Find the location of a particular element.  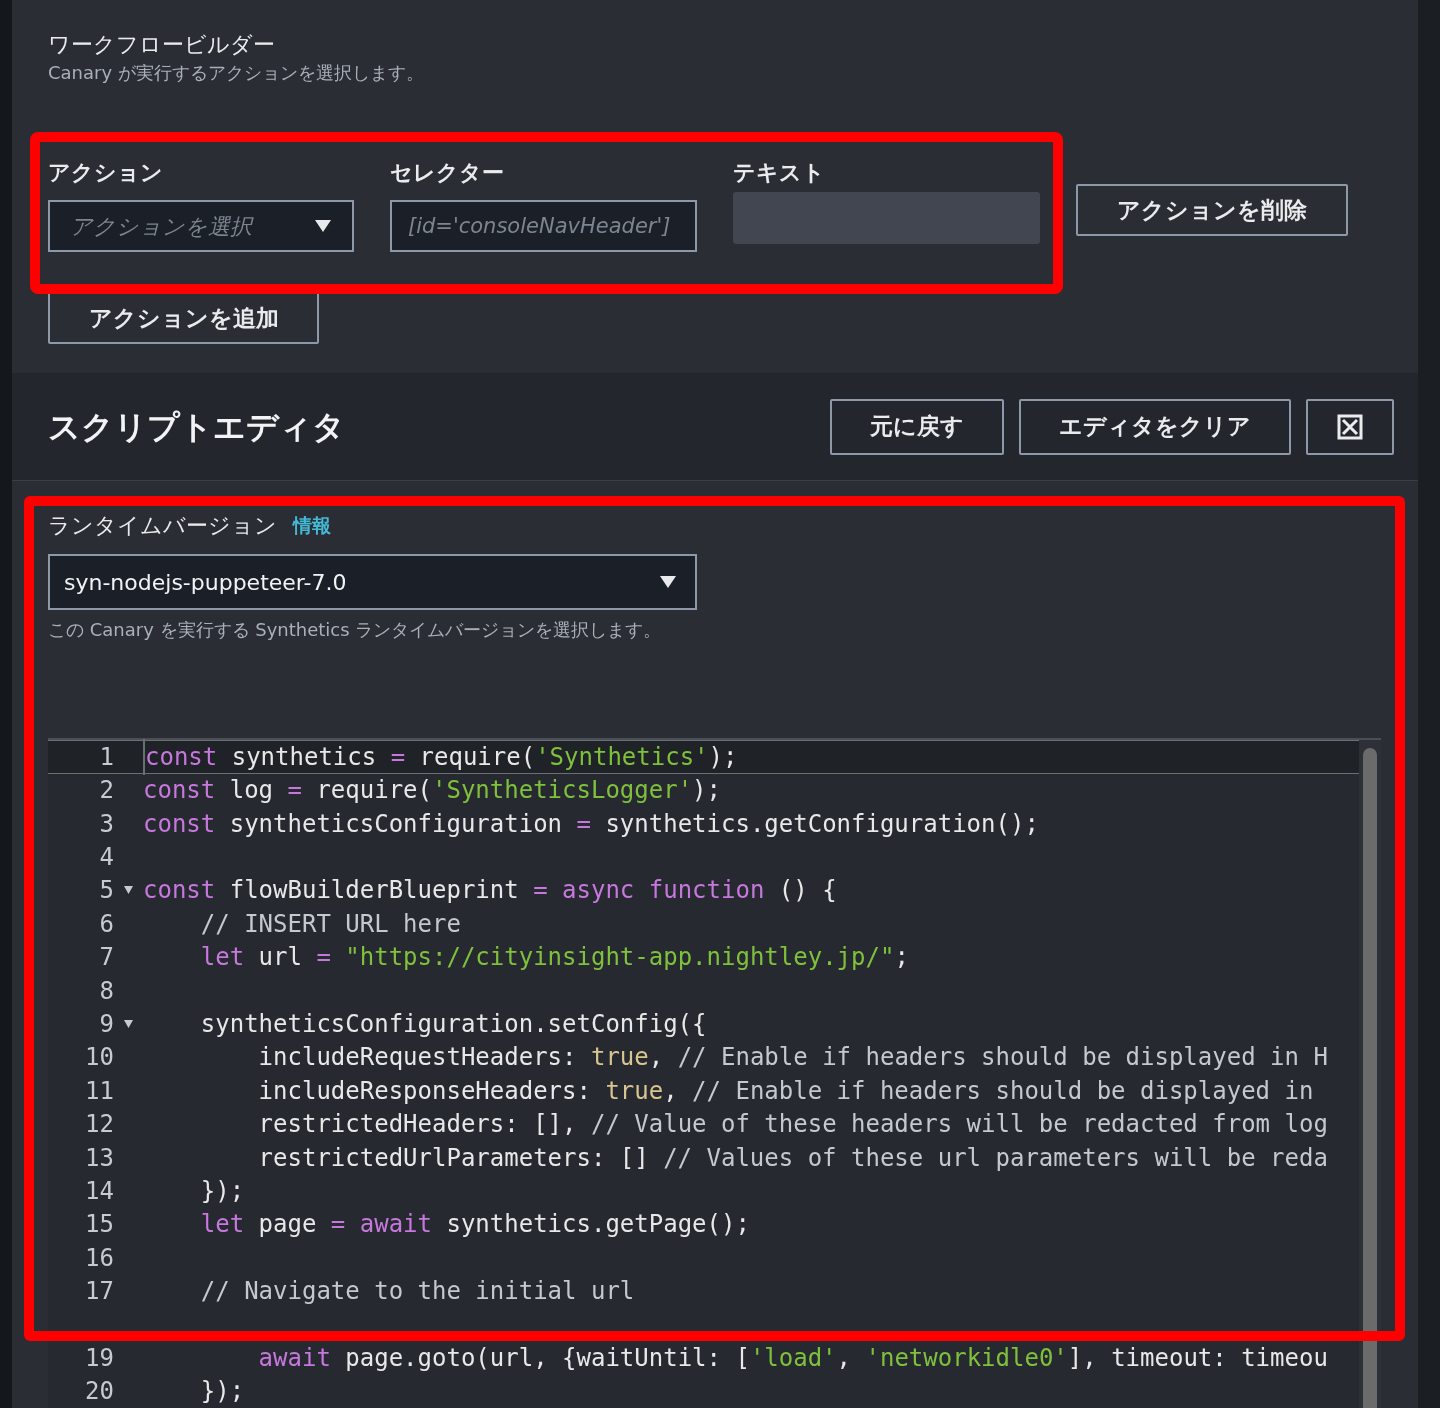

line-number: 9 is located at coordinates (106, 1024).